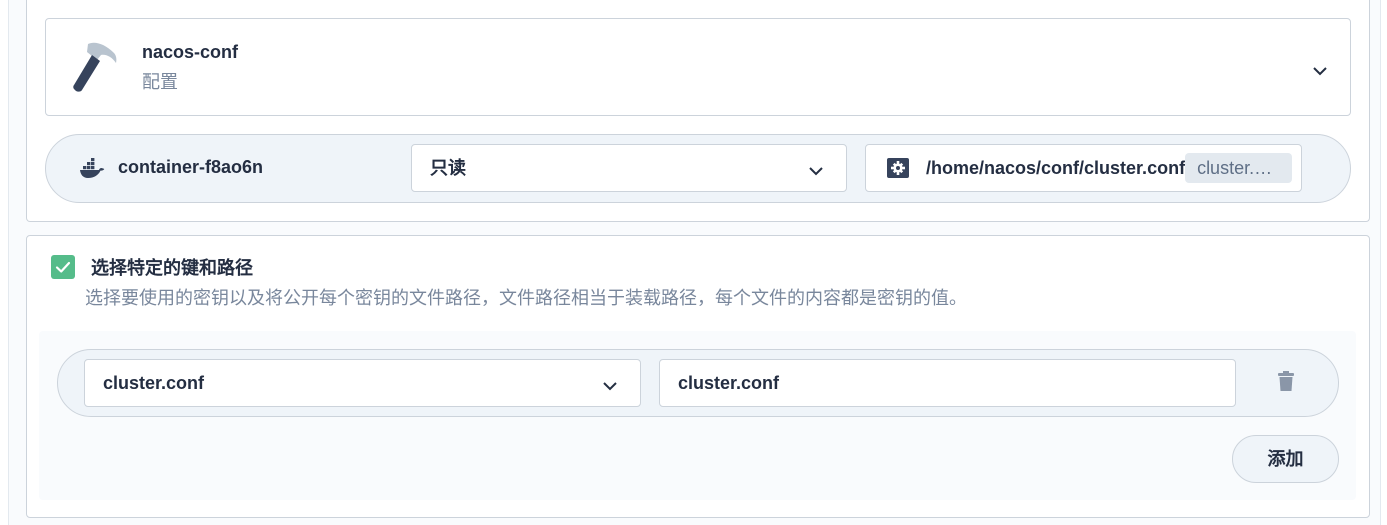 The image size is (1387, 525). Describe the element at coordinates (629, 168) in the screenshot. I see `access-mode-select: 只读` at that location.